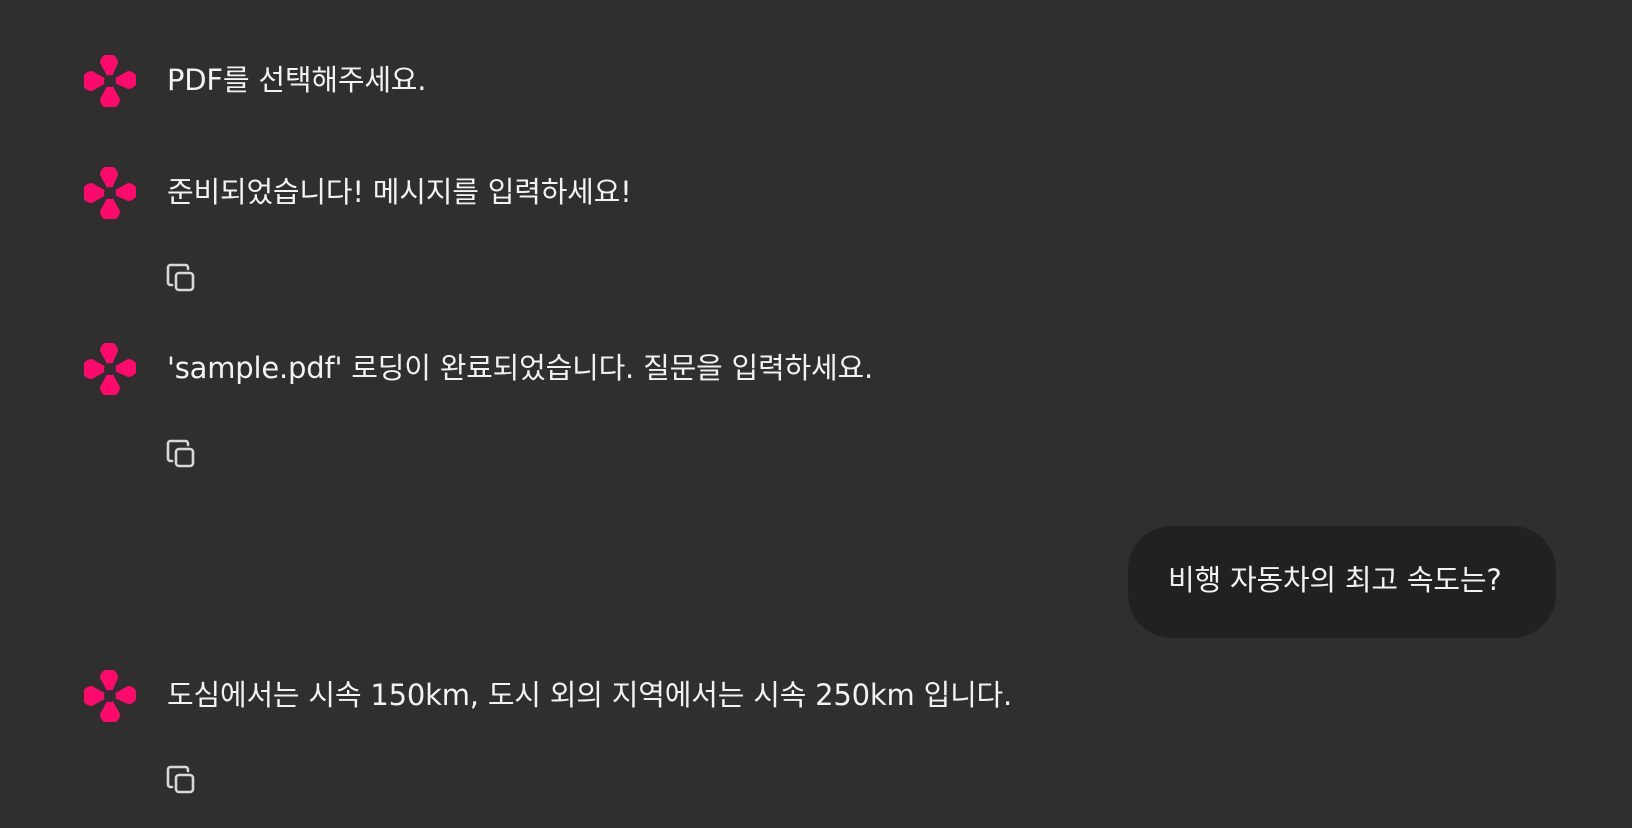  What do you see at coordinates (183, 782) in the screenshot?
I see `copy-icon` at bounding box center [183, 782].